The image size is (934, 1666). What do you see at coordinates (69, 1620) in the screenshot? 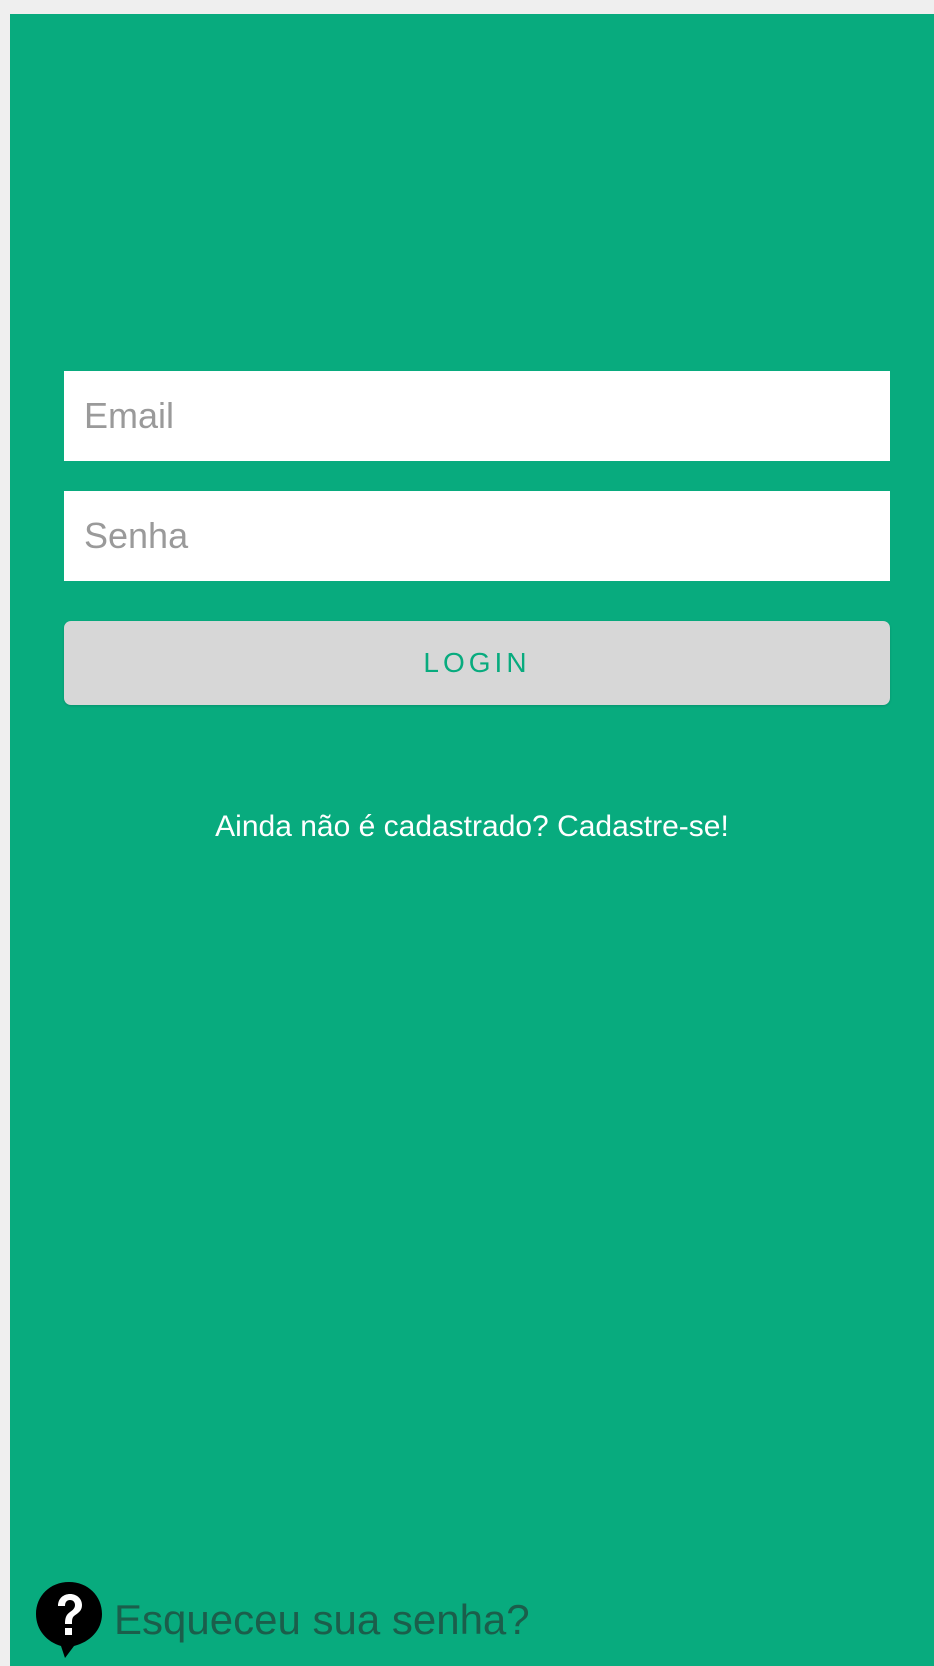
I see `help-bubble-icon` at bounding box center [69, 1620].